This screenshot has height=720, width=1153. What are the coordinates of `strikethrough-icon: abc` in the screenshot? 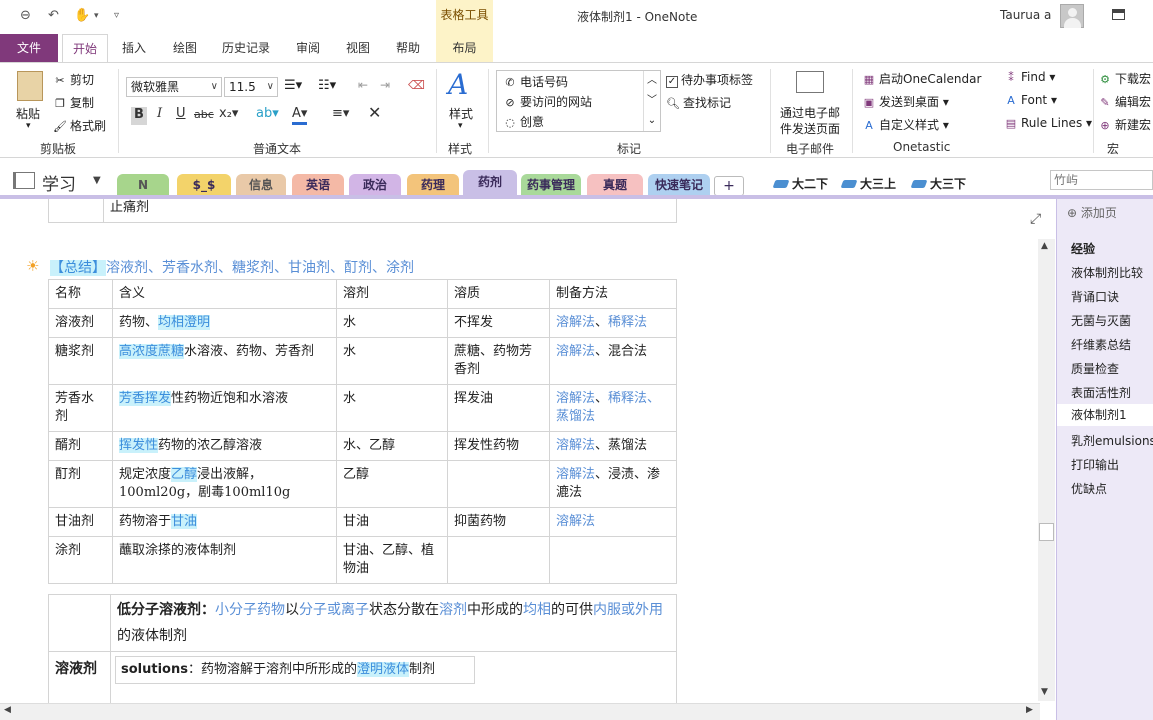 It's located at (204, 114).